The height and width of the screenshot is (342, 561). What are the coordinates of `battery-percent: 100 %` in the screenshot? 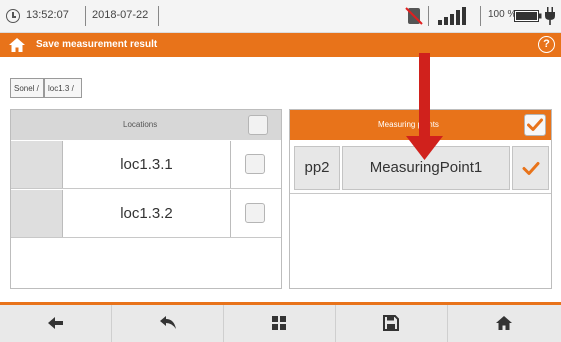 It's located at (502, 14).